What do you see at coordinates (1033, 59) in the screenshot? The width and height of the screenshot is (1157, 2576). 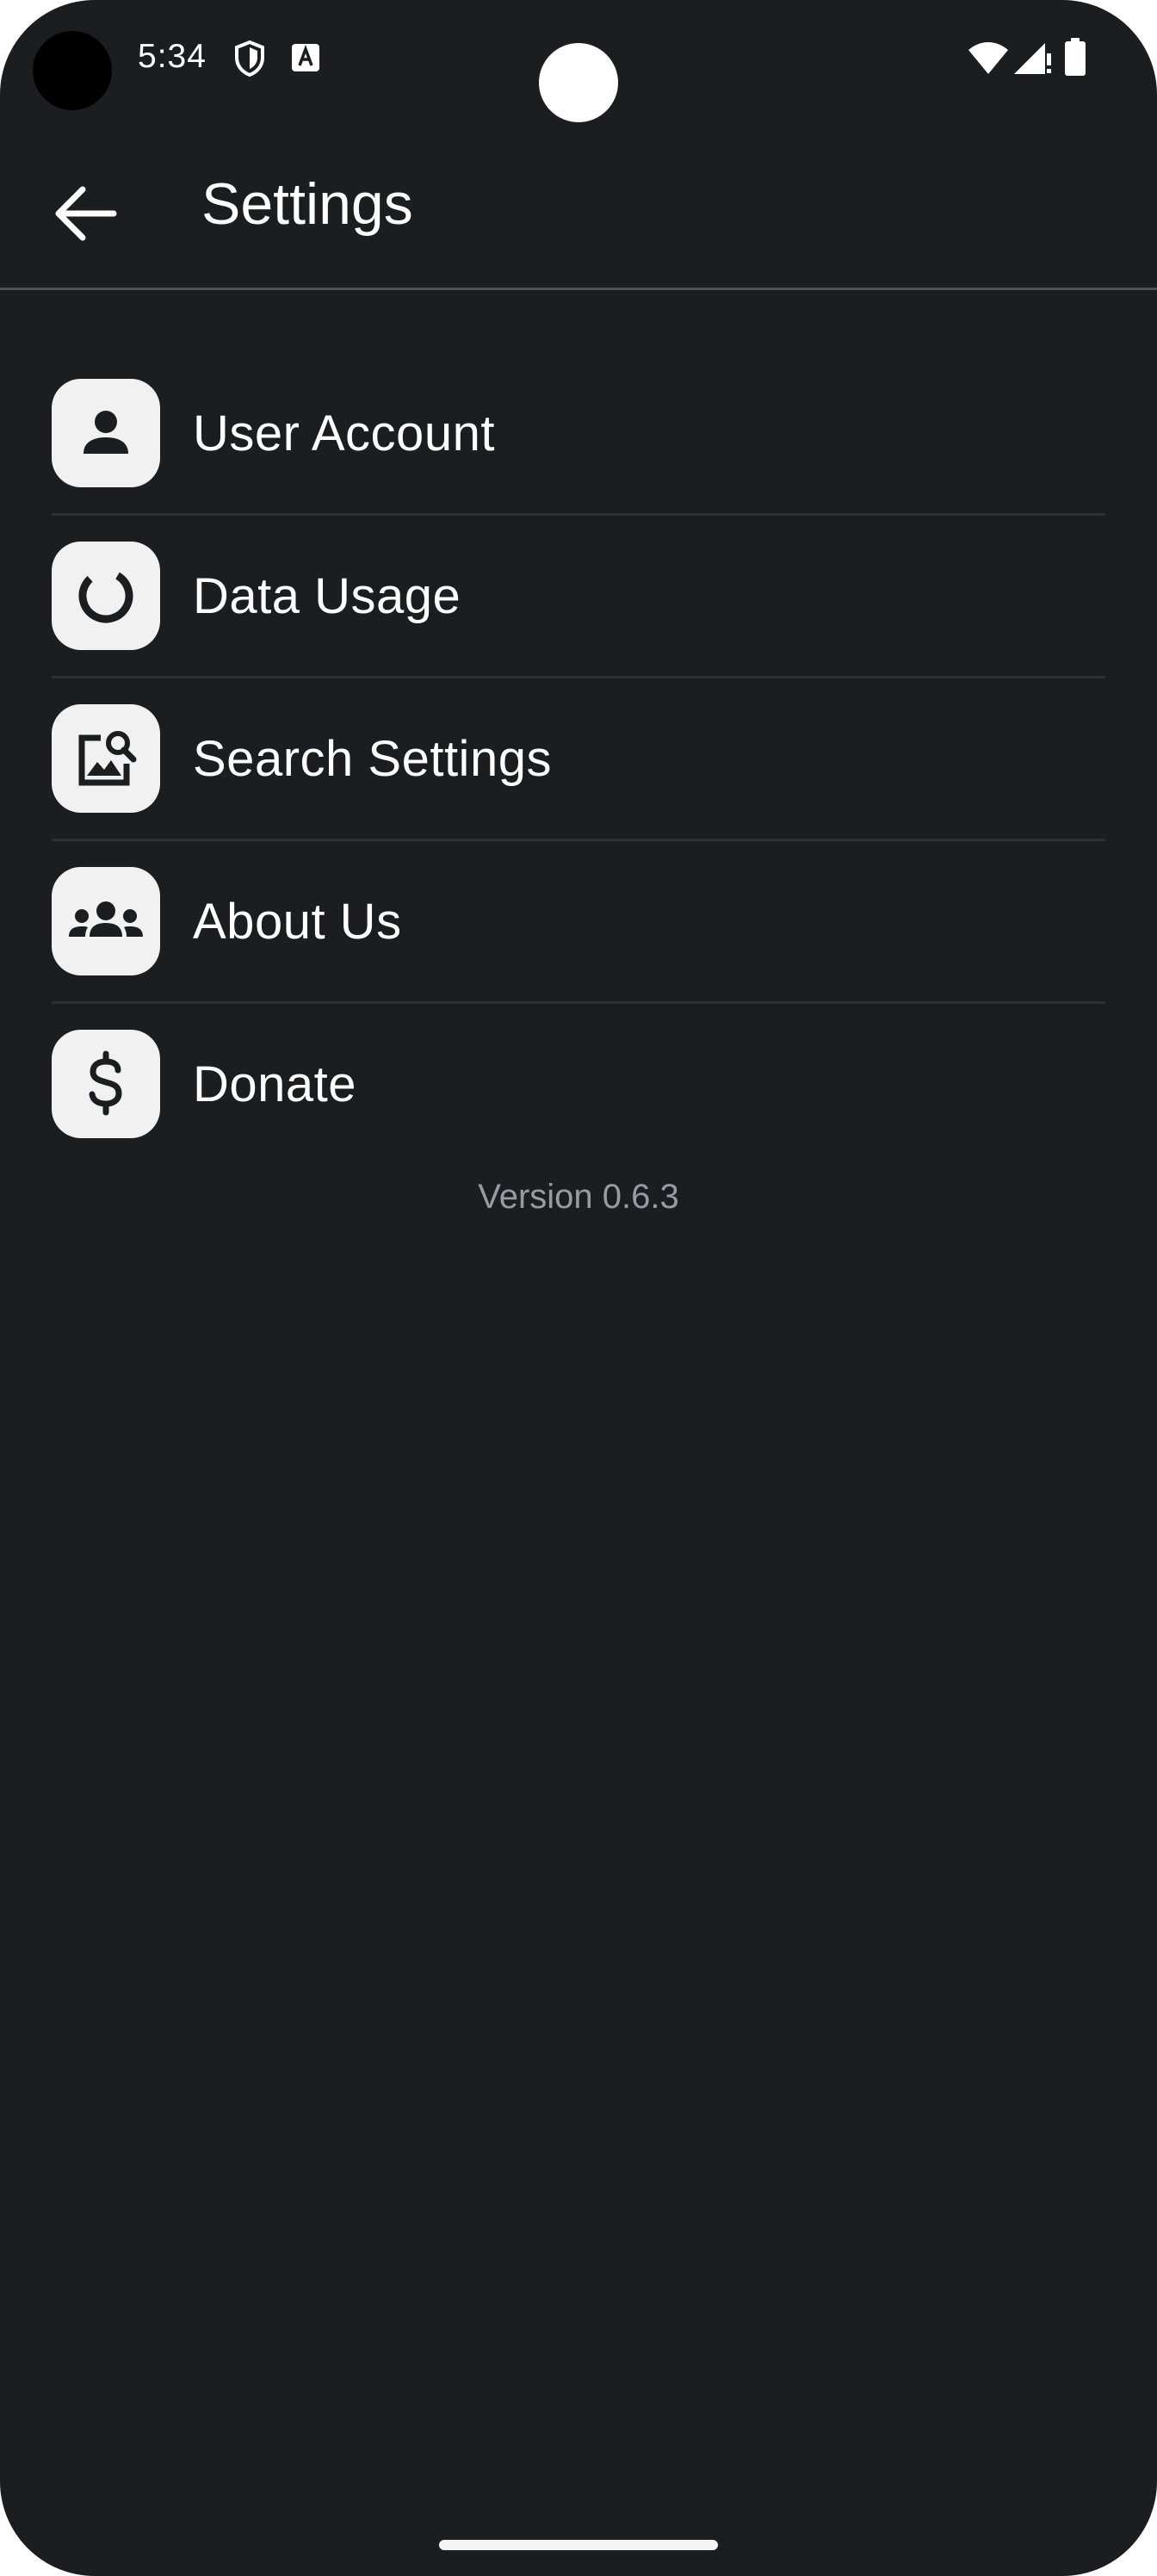 I see `signal-icon` at bounding box center [1033, 59].